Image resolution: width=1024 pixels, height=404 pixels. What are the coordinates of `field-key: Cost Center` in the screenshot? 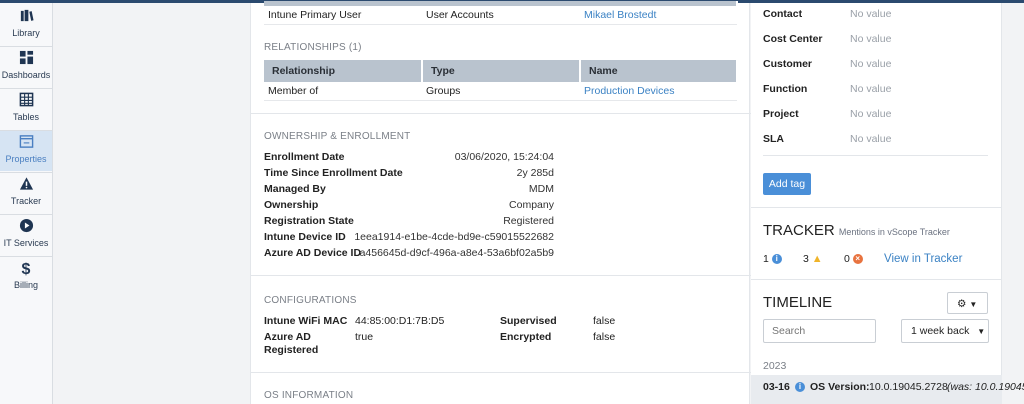 It's located at (793, 39).